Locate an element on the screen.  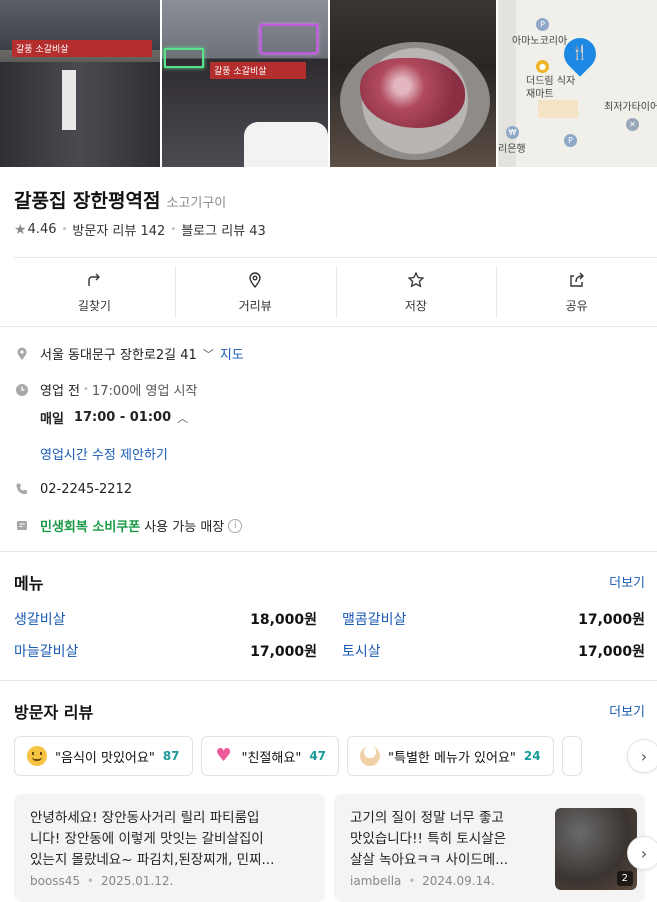
storefront-photo-2: 갈풍 소갈비살 is located at coordinates (245, 83).